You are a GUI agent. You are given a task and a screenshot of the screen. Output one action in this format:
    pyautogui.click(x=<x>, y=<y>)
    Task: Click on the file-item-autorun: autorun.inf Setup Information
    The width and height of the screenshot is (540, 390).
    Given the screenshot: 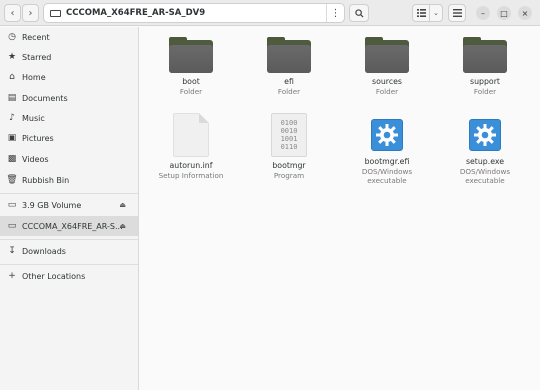 What is the action you would take?
    pyautogui.click(x=191, y=146)
    